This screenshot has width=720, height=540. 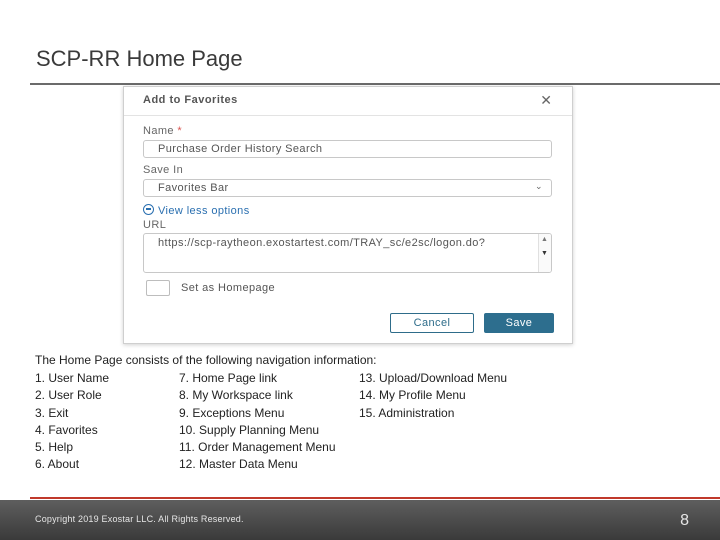 I want to click on nav-item: 1. User Name, so click(x=72, y=378).